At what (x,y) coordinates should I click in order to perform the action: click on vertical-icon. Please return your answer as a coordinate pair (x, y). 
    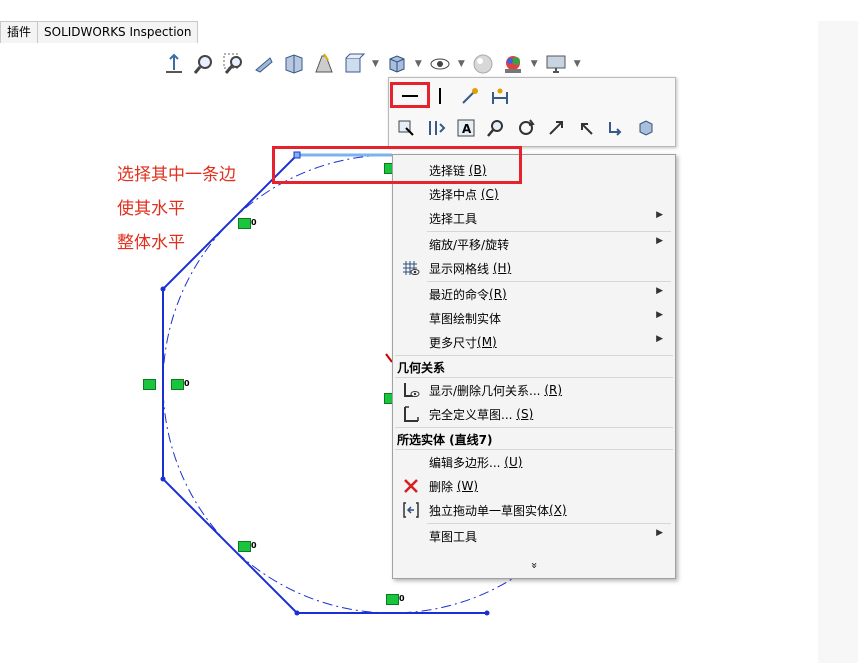
    Looking at the image, I should click on (440, 96).